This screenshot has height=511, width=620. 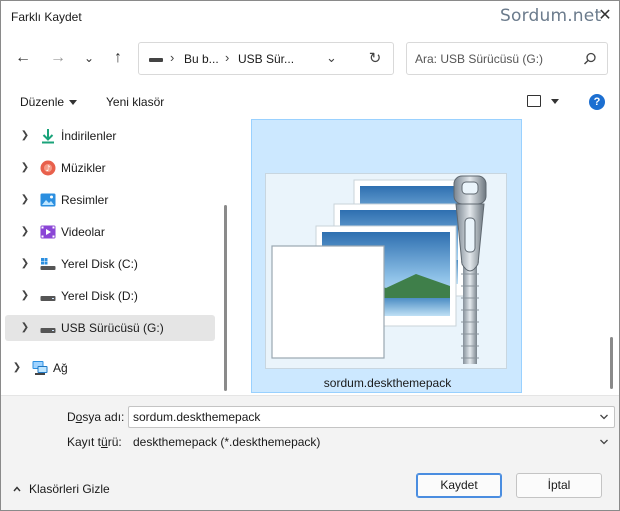 What do you see at coordinates (590, 59) in the screenshot?
I see `search-icon` at bounding box center [590, 59].